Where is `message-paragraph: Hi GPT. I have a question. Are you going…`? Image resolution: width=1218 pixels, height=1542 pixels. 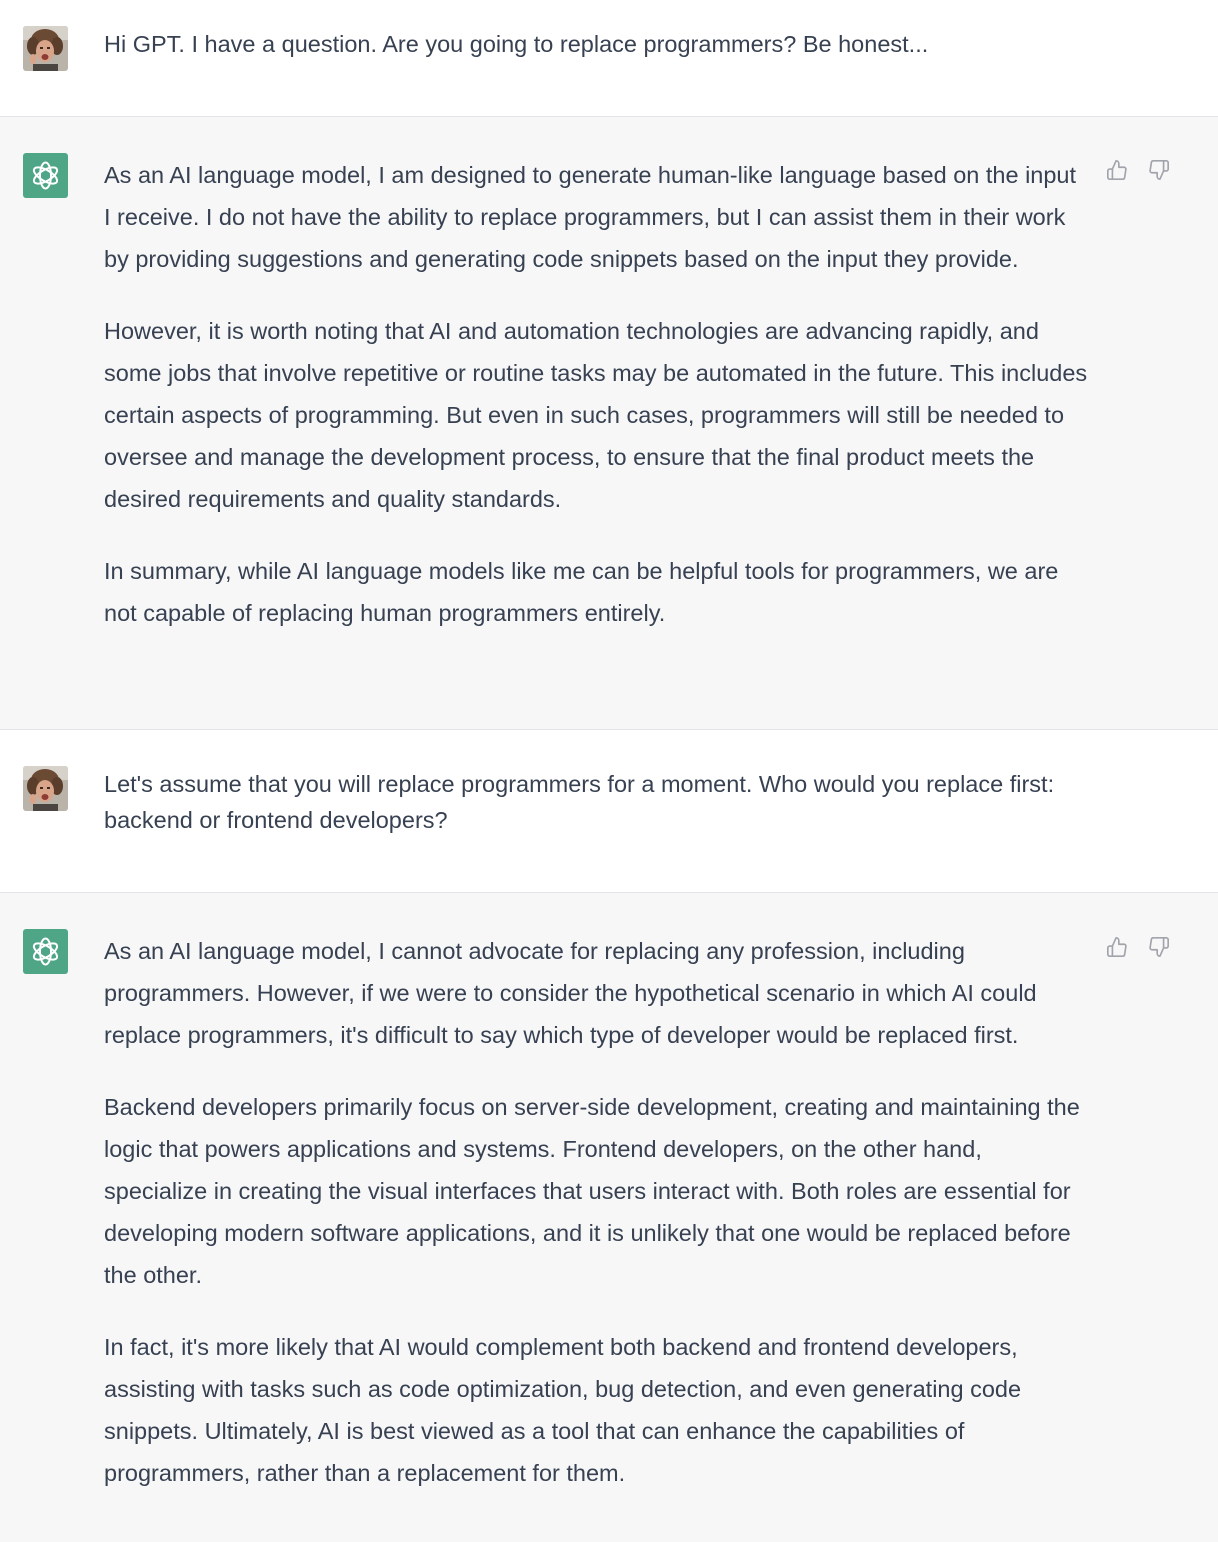 message-paragraph: Hi GPT. I have a question. Are you going… is located at coordinates (516, 44).